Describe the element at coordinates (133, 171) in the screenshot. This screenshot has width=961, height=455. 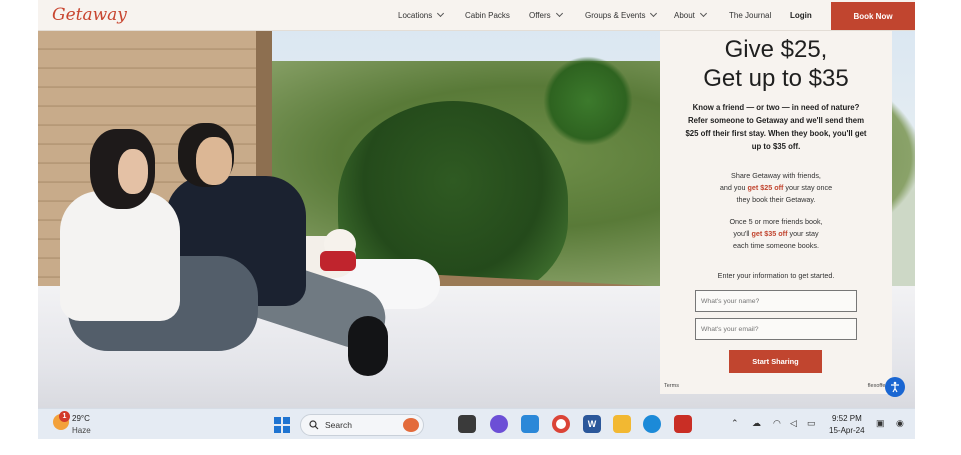
I see `person-left-face` at that location.